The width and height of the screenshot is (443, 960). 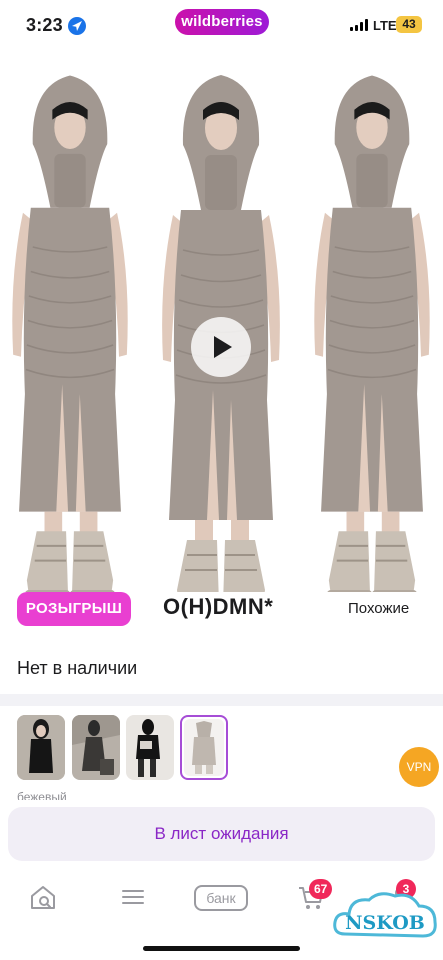 I want to click on color-variants, so click(x=221, y=750).